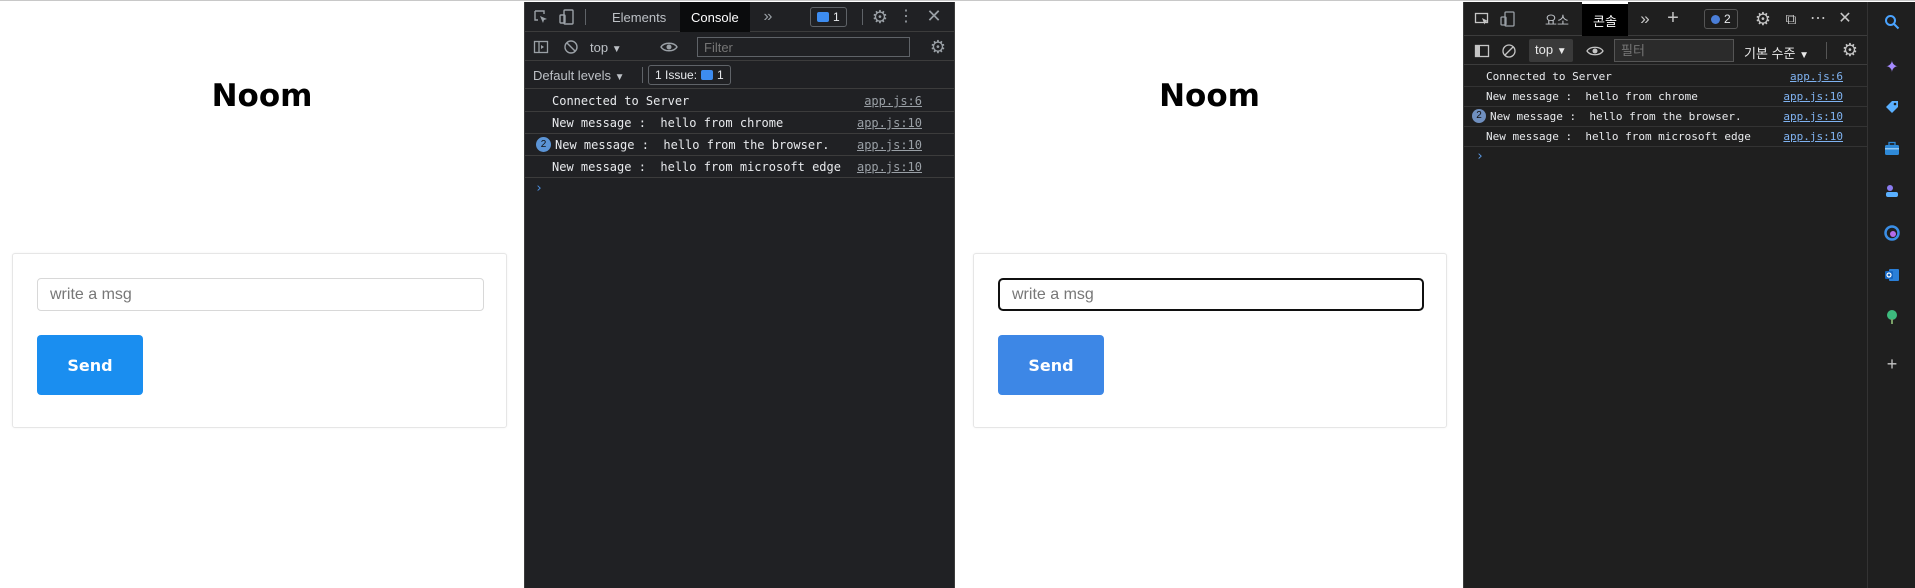 This screenshot has height=588, width=1915. I want to click on devtools-tabbar: 요소 콘솔 » + 2 ⚙ ⧉ ⋯ ✕, so click(1665, 19).